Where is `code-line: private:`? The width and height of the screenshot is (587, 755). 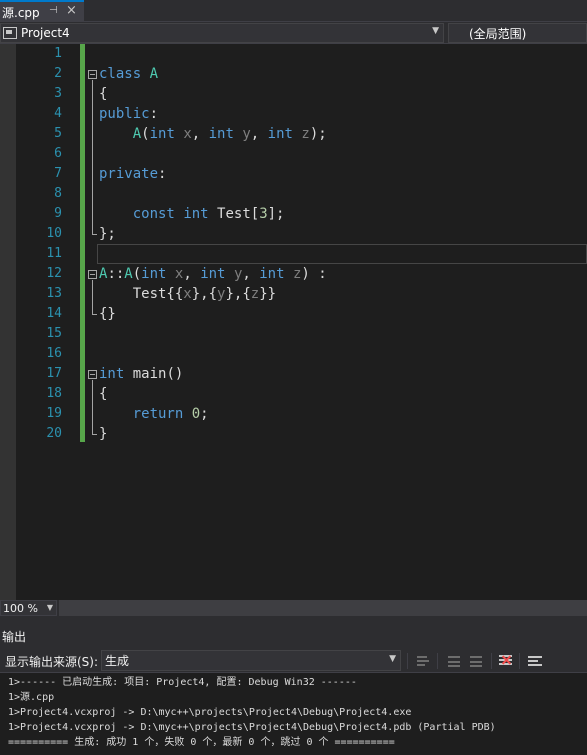
code-line: private: is located at coordinates (133, 174).